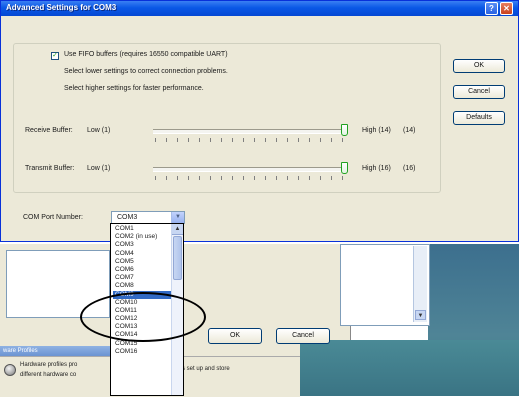  What do you see at coordinates (177, 217) in the screenshot?
I see `chevron-down-icon: ▼` at bounding box center [177, 217].